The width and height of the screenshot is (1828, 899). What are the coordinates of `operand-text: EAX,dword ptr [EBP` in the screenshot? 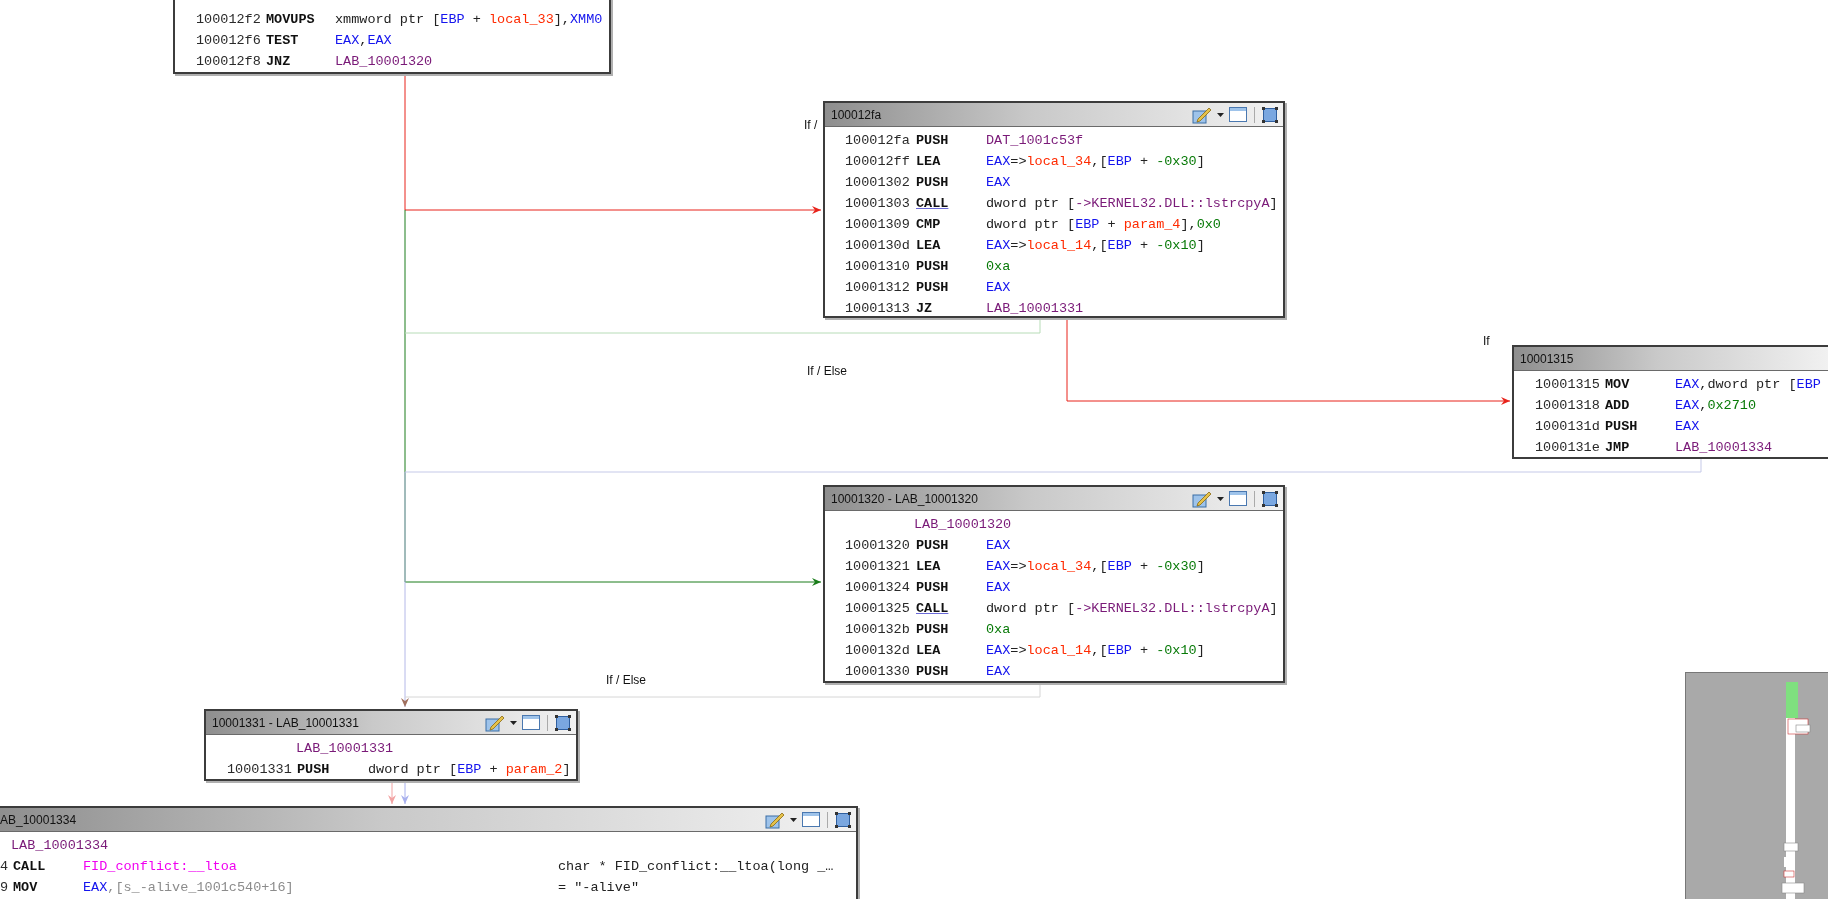 It's located at (1748, 384).